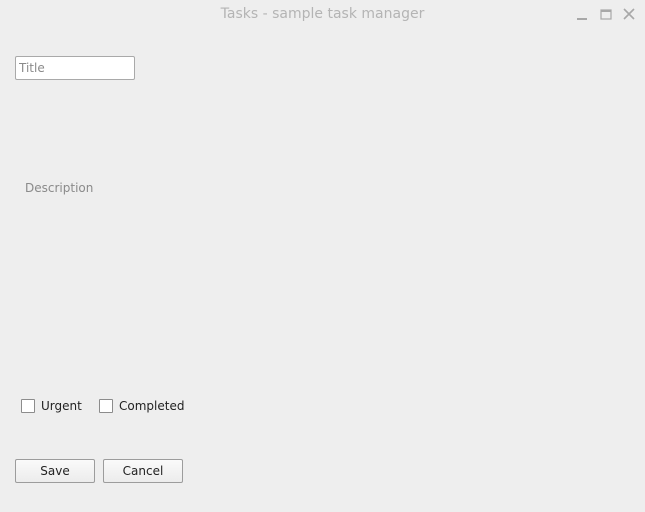  What do you see at coordinates (28, 406) in the screenshot?
I see `urgent-checkbox-box` at bounding box center [28, 406].